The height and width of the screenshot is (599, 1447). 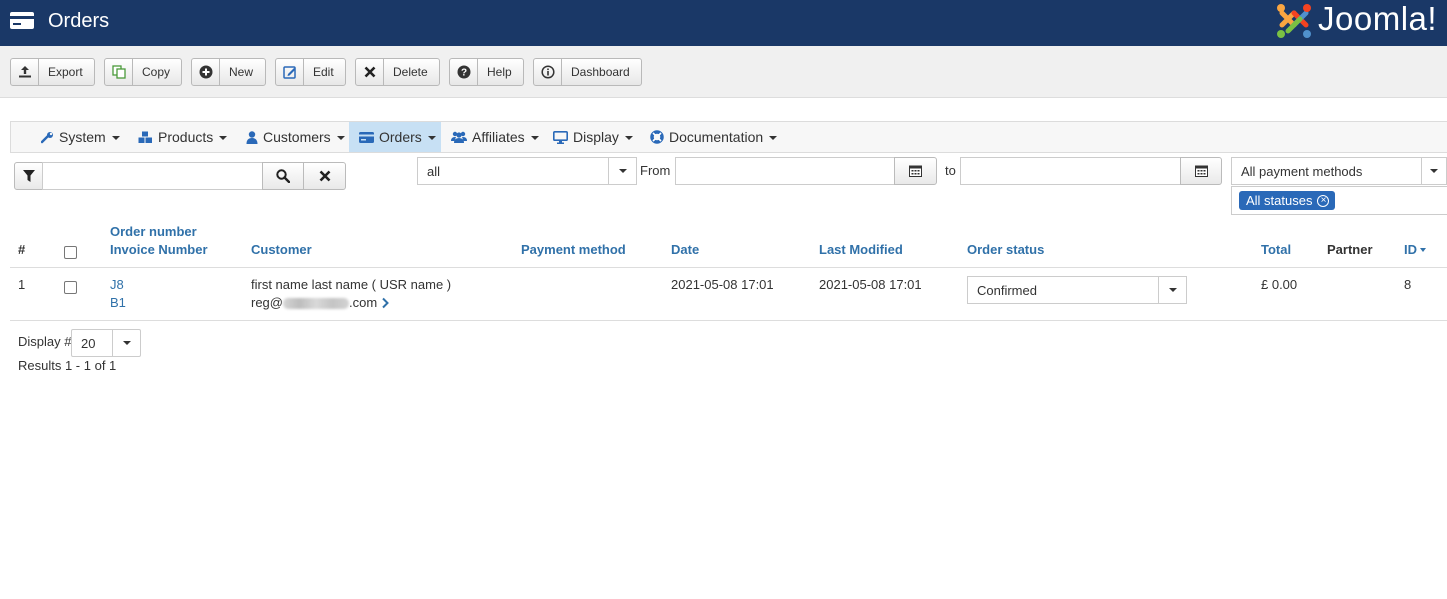 What do you see at coordinates (351, 284) in the screenshot?
I see `customer-name: first name last name ( USR name )` at bounding box center [351, 284].